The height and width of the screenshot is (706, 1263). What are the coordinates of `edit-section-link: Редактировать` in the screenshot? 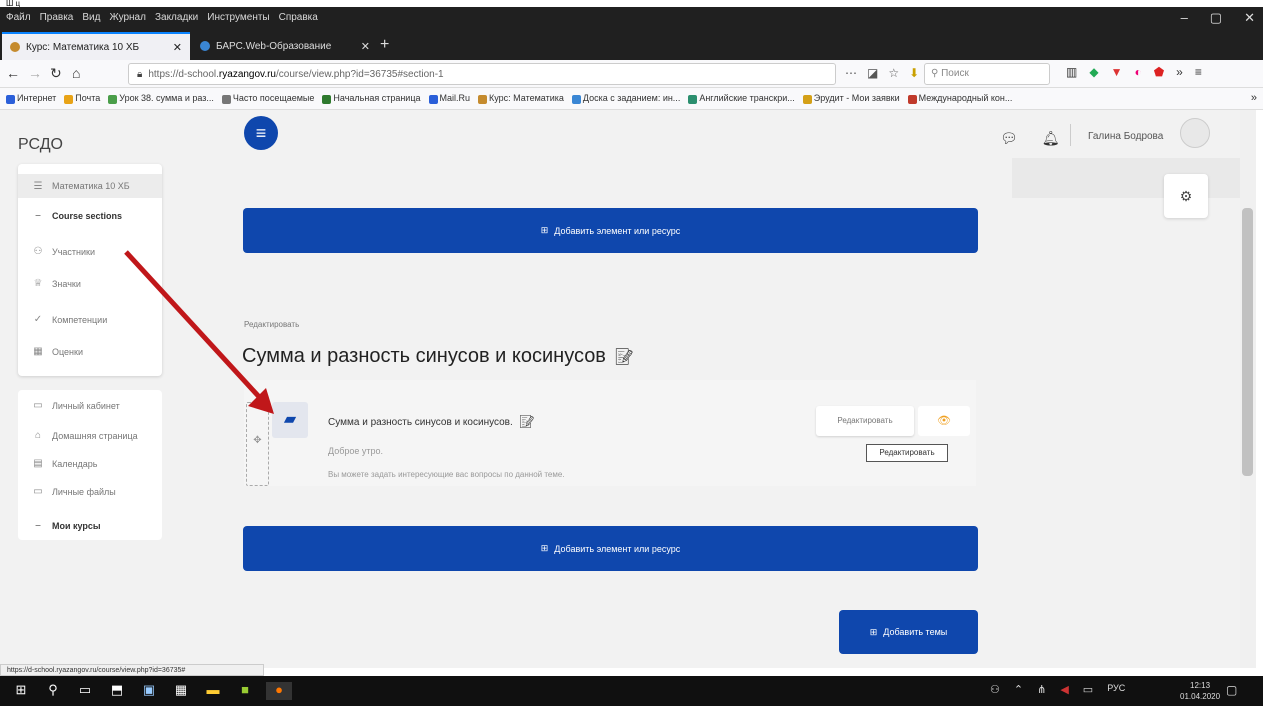 It's located at (271, 324).